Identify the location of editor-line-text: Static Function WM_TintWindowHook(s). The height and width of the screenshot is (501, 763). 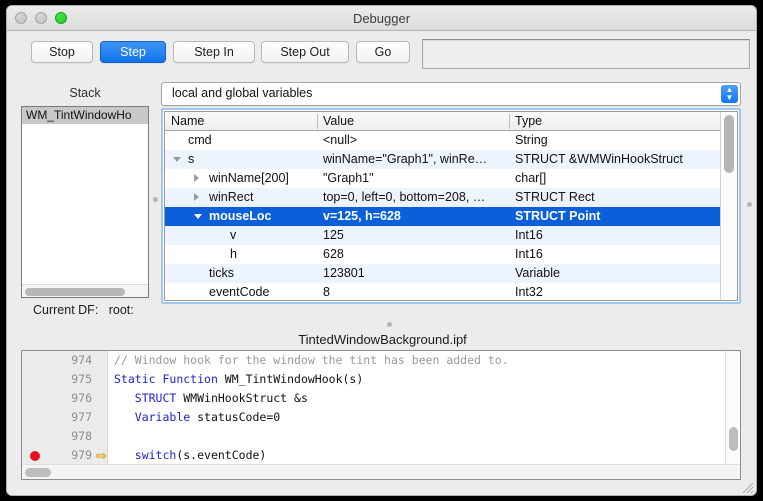
(239, 379).